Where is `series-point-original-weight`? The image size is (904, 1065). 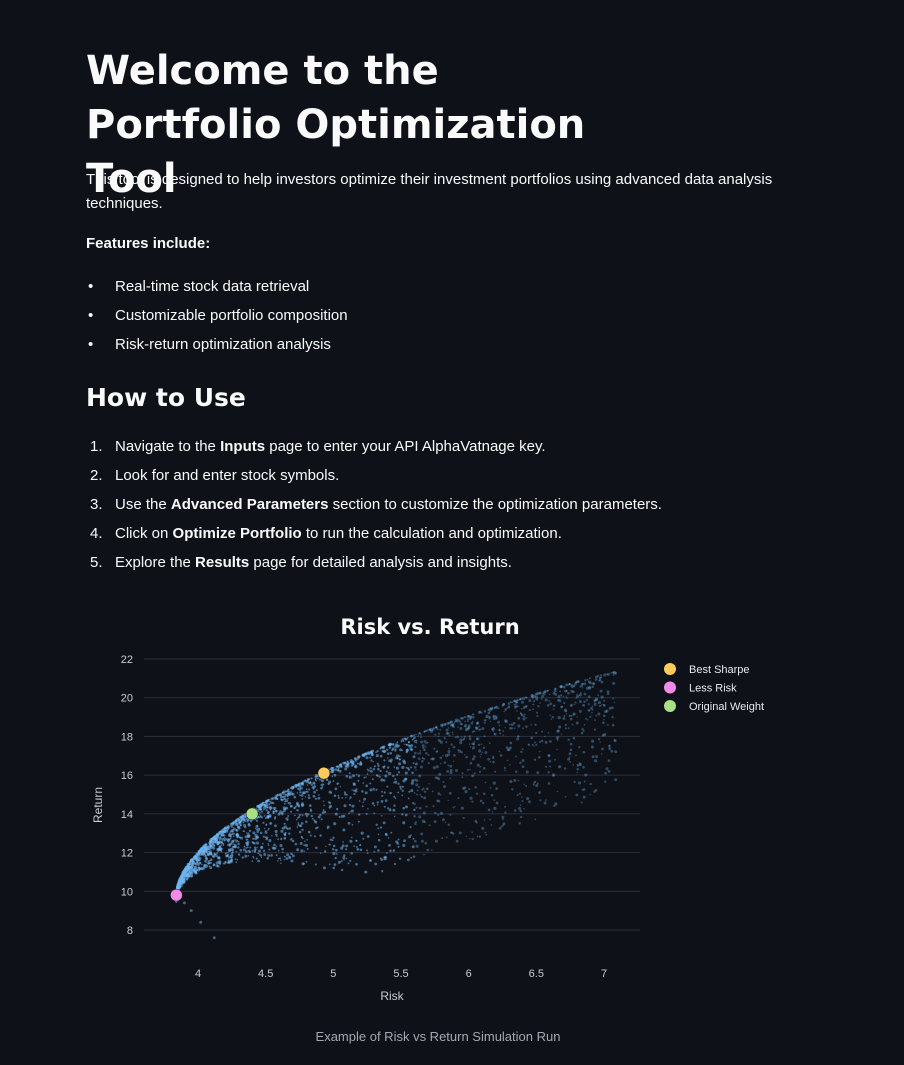
series-point-original-weight is located at coordinates (252, 814).